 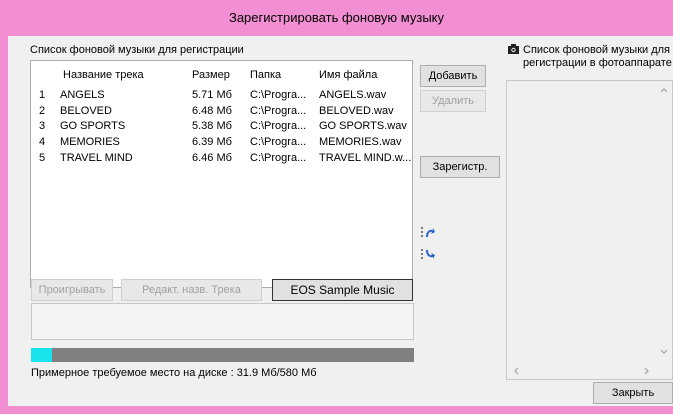 I want to click on track-size: 6.39 Мб, so click(x=212, y=142).